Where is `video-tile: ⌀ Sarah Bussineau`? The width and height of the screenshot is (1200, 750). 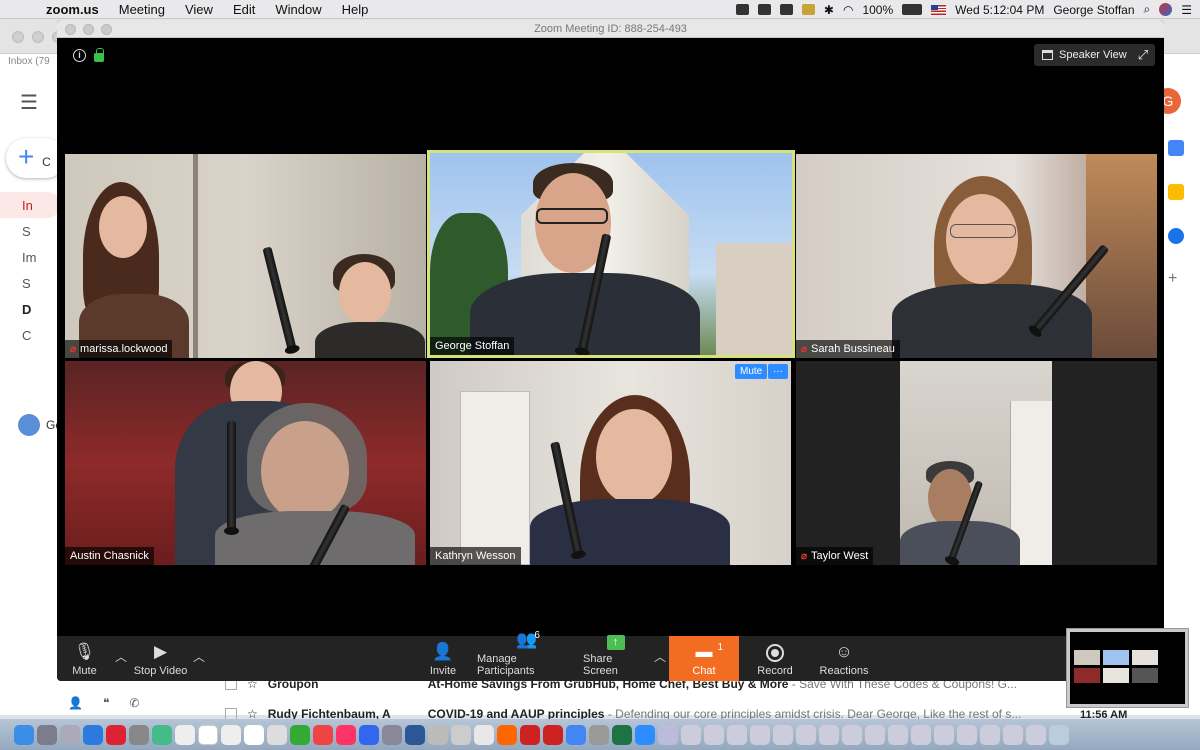 video-tile: ⌀ Sarah Bussineau is located at coordinates (976, 256).